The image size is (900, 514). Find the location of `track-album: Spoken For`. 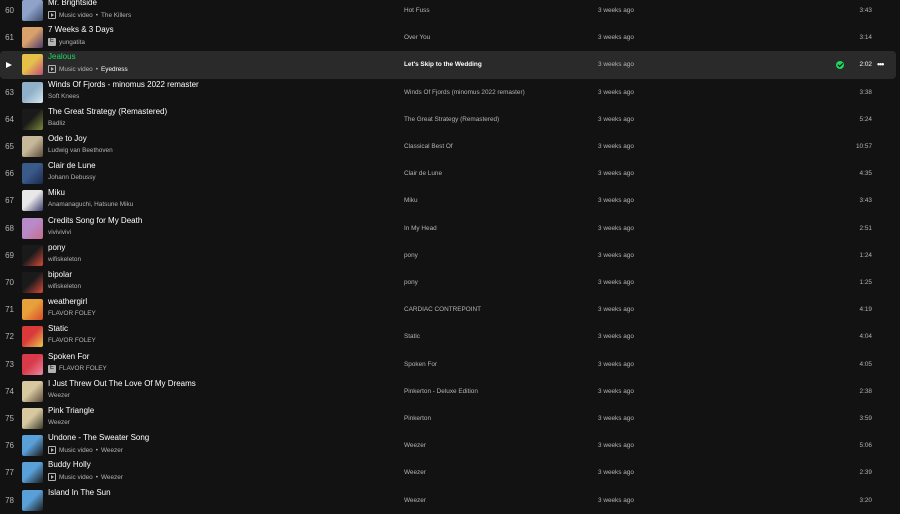

track-album: Spoken For is located at coordinates (420, 364).